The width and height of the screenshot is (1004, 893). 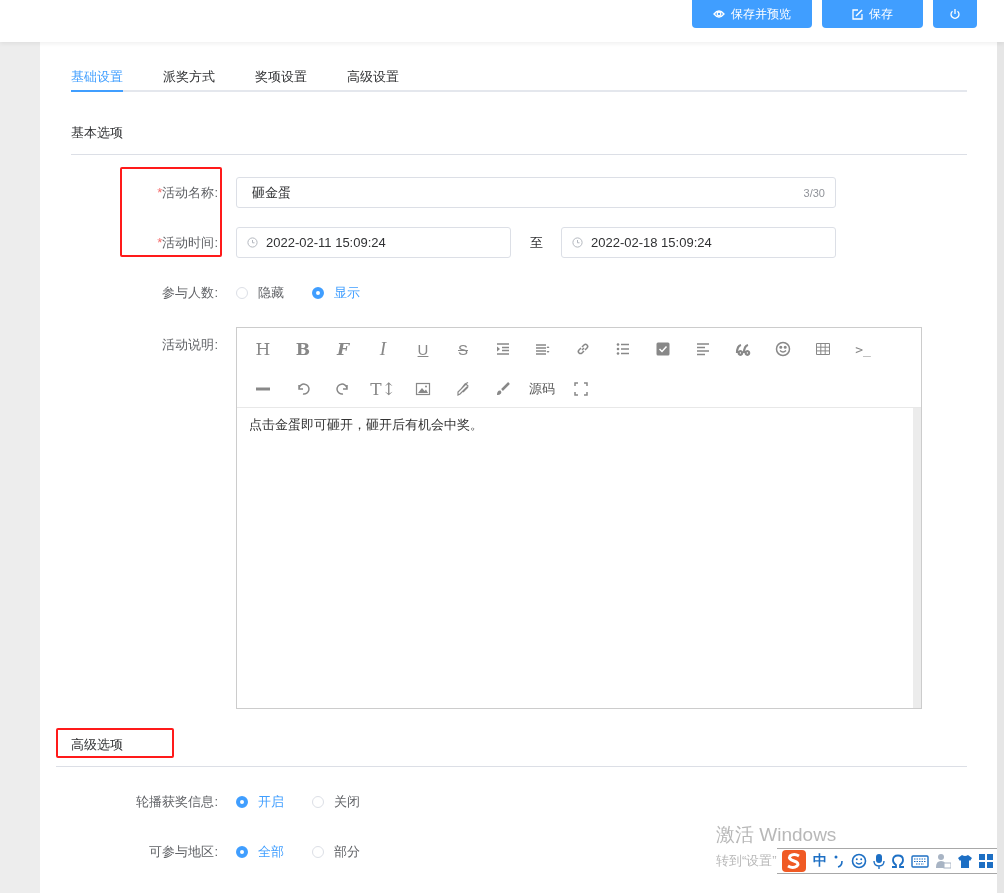 I want to click on section-title: 基本选项, so click(x=97, y=133).